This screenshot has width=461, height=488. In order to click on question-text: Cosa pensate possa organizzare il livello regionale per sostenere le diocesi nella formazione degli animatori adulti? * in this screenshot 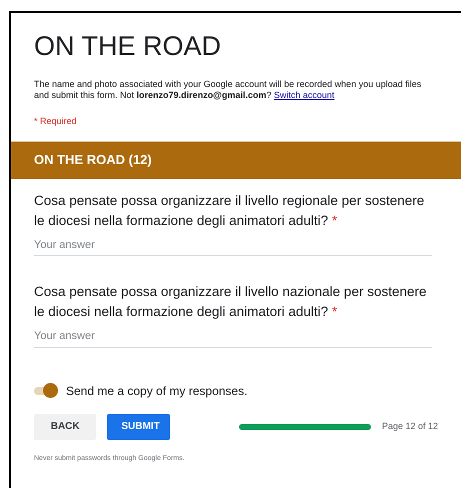, I will do `click(230, 211)`.